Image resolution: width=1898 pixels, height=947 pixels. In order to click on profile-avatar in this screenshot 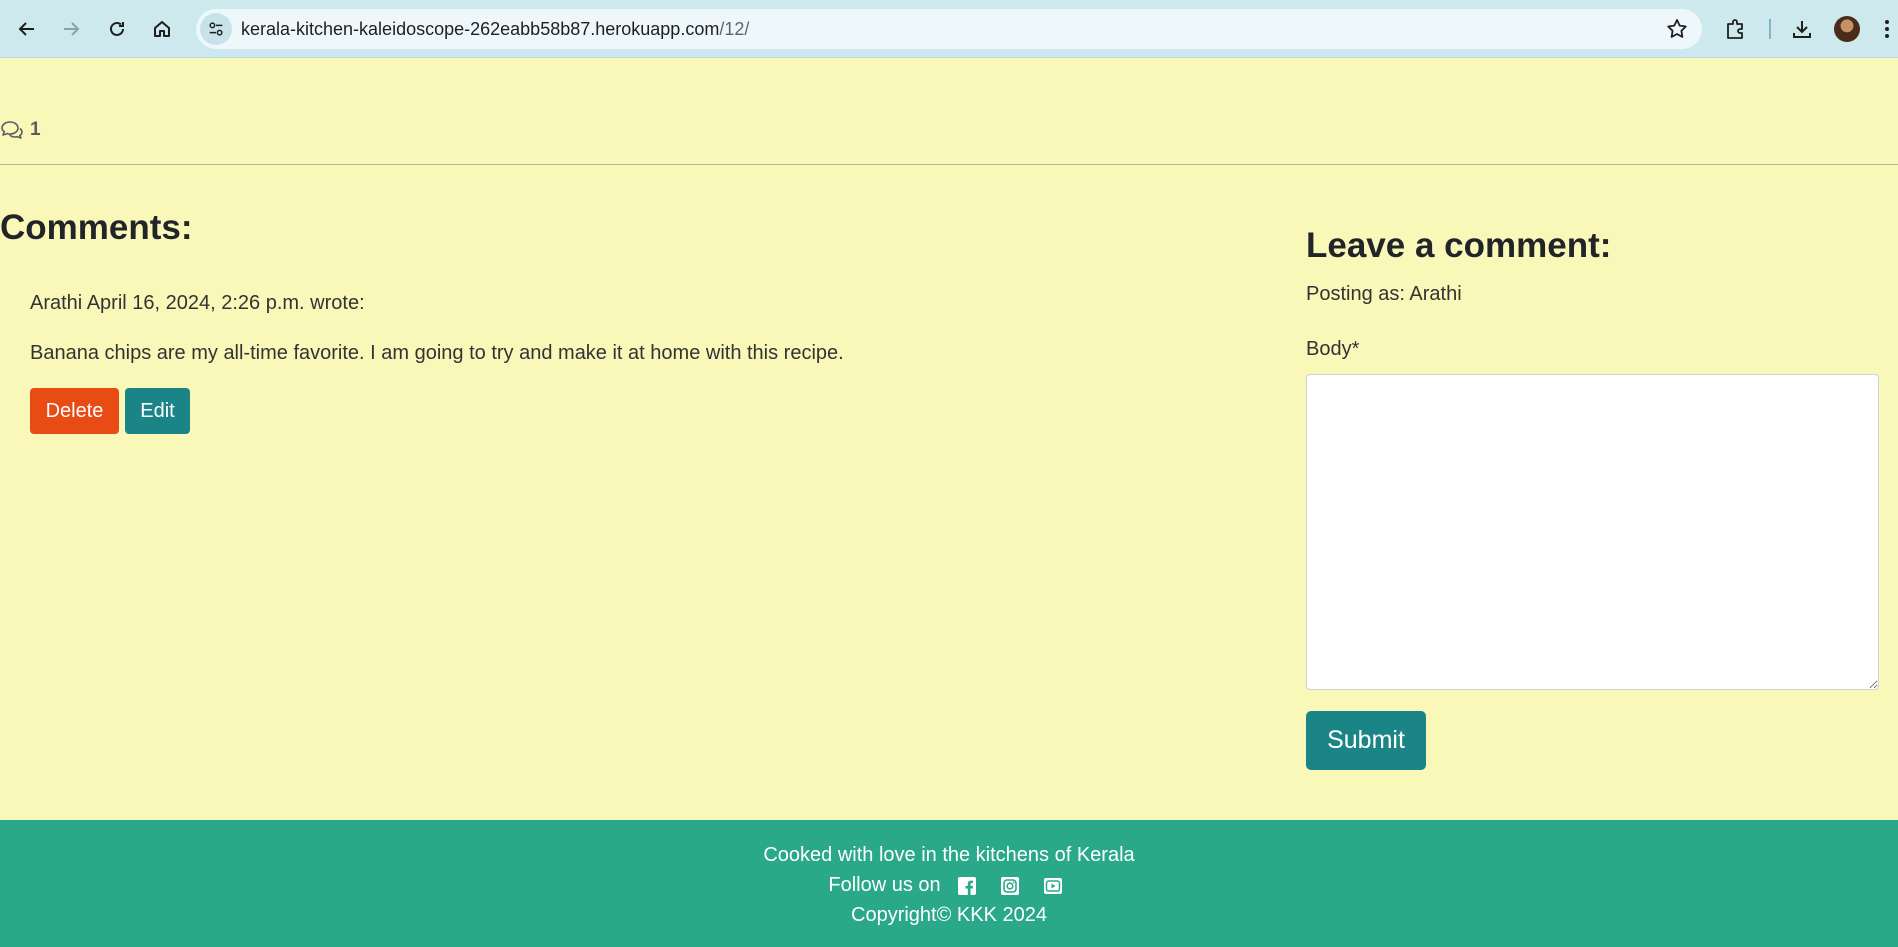, I will do `click(1847, 29)`.